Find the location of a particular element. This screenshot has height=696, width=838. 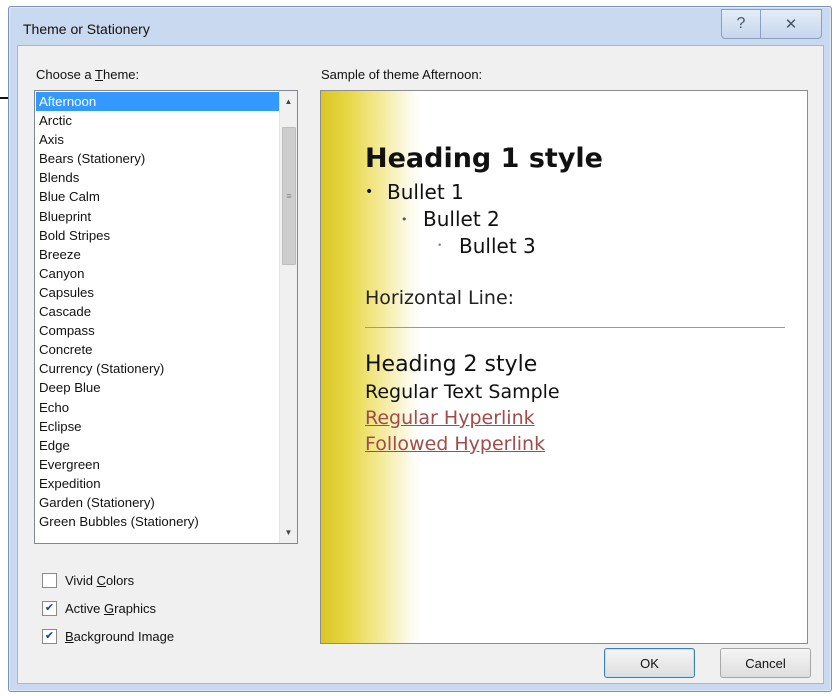

theme-list-item: Cascade is located at coordinates (157, 311).